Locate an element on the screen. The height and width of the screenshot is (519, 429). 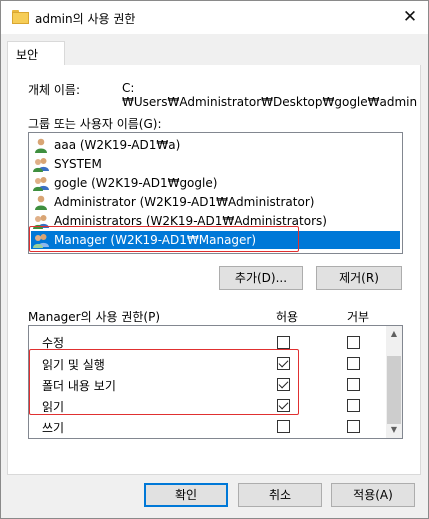
apply-button: 적용(A) is located at coordinates (373, 495).